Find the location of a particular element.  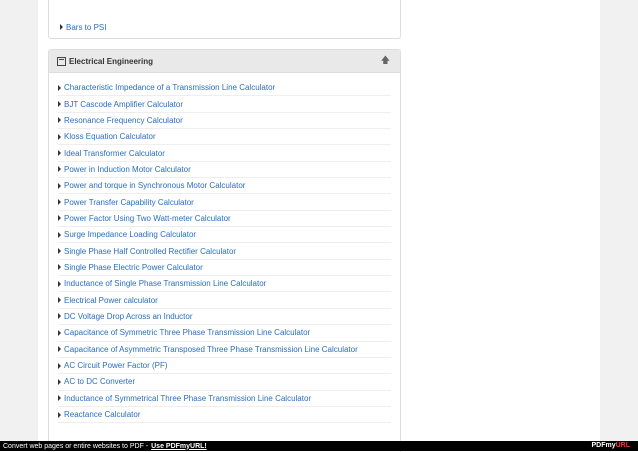

calculator-link: Power Transfer Capability Calculator is located at coordinates (129, 202).